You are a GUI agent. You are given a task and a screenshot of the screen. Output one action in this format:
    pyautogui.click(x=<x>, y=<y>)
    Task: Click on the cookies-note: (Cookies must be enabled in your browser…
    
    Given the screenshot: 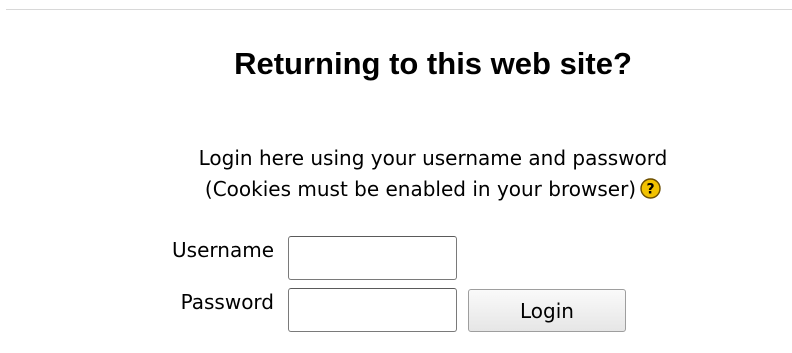 What is the action you would take?
    pyautogui.click(x=420, y=189)
    